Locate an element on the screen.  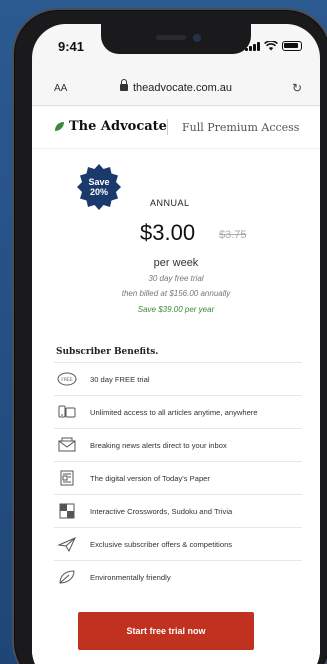
plan-old-price: $3.75 is located at coordinates (233, 235).